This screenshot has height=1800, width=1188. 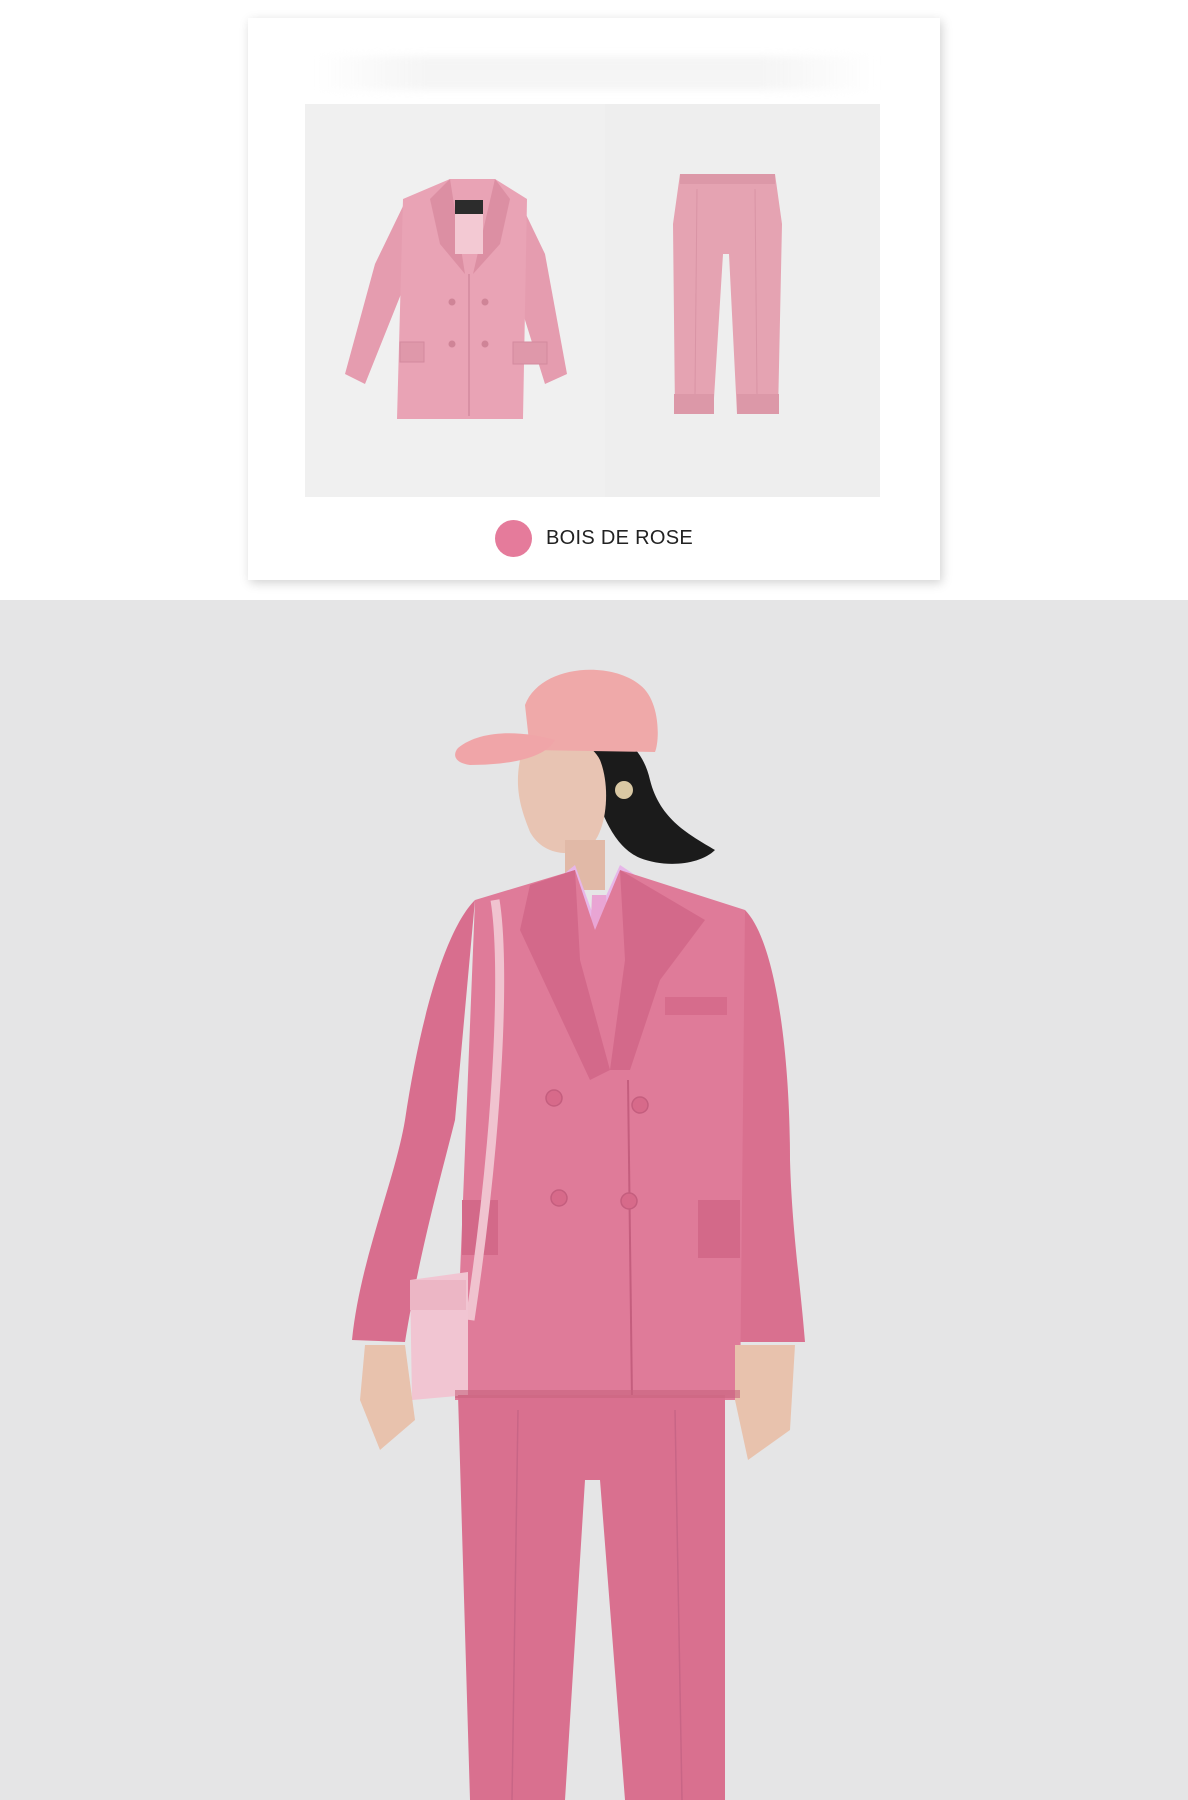 I want to click on product-flatlay-image, so click(x=592, y=300).